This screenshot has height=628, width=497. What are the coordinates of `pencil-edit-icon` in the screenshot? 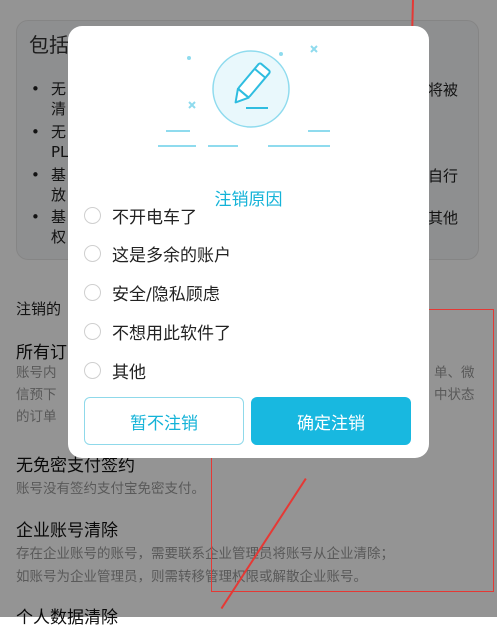 It's located at (244, 96).